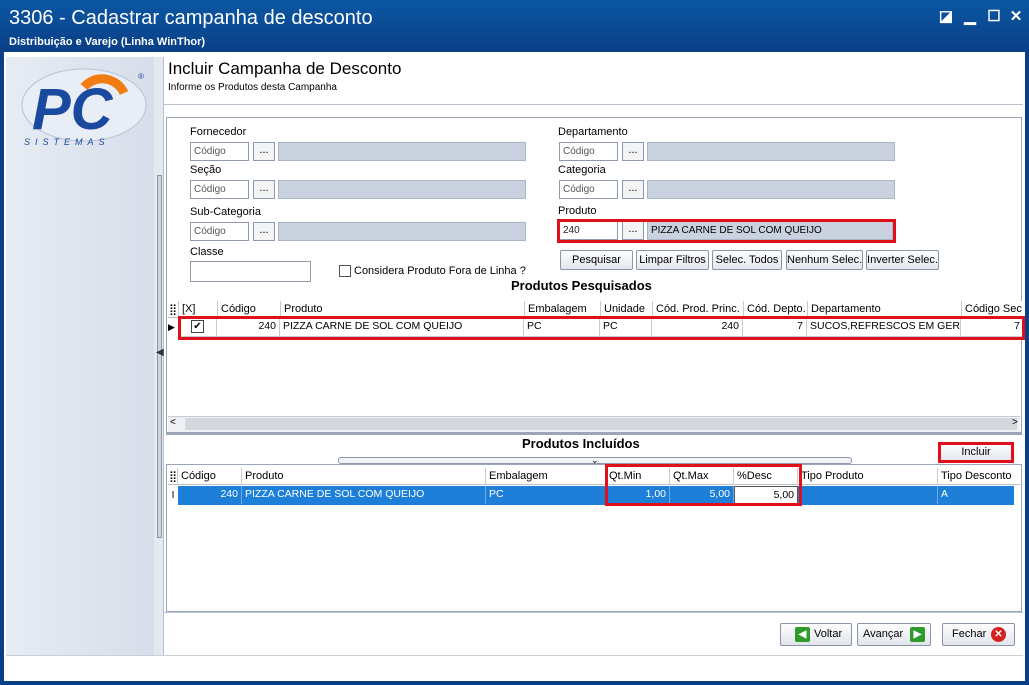  Describe the element at coordinates (563, 309) in the screenshot. I see `results-col-embalagem: Embalagem` at that location.